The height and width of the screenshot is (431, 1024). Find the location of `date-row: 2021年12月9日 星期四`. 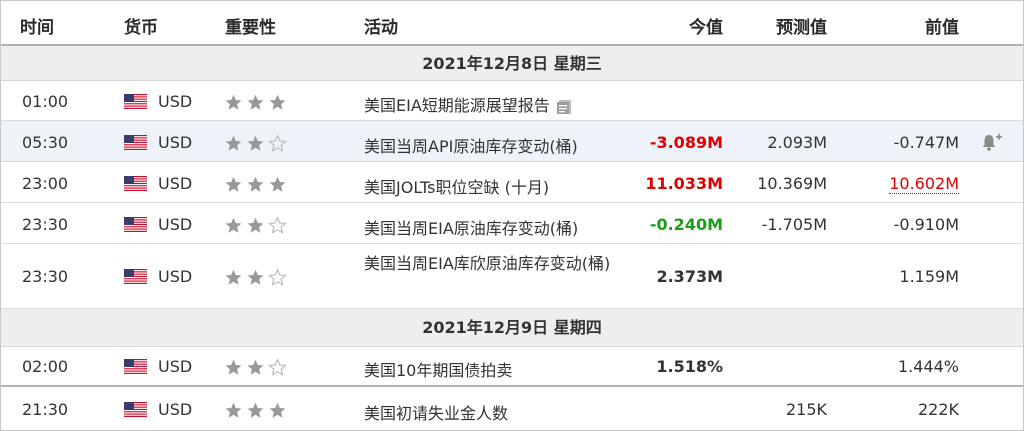

date-row: 2021年12月9日 星期四 is located at coordinates (512, 328).